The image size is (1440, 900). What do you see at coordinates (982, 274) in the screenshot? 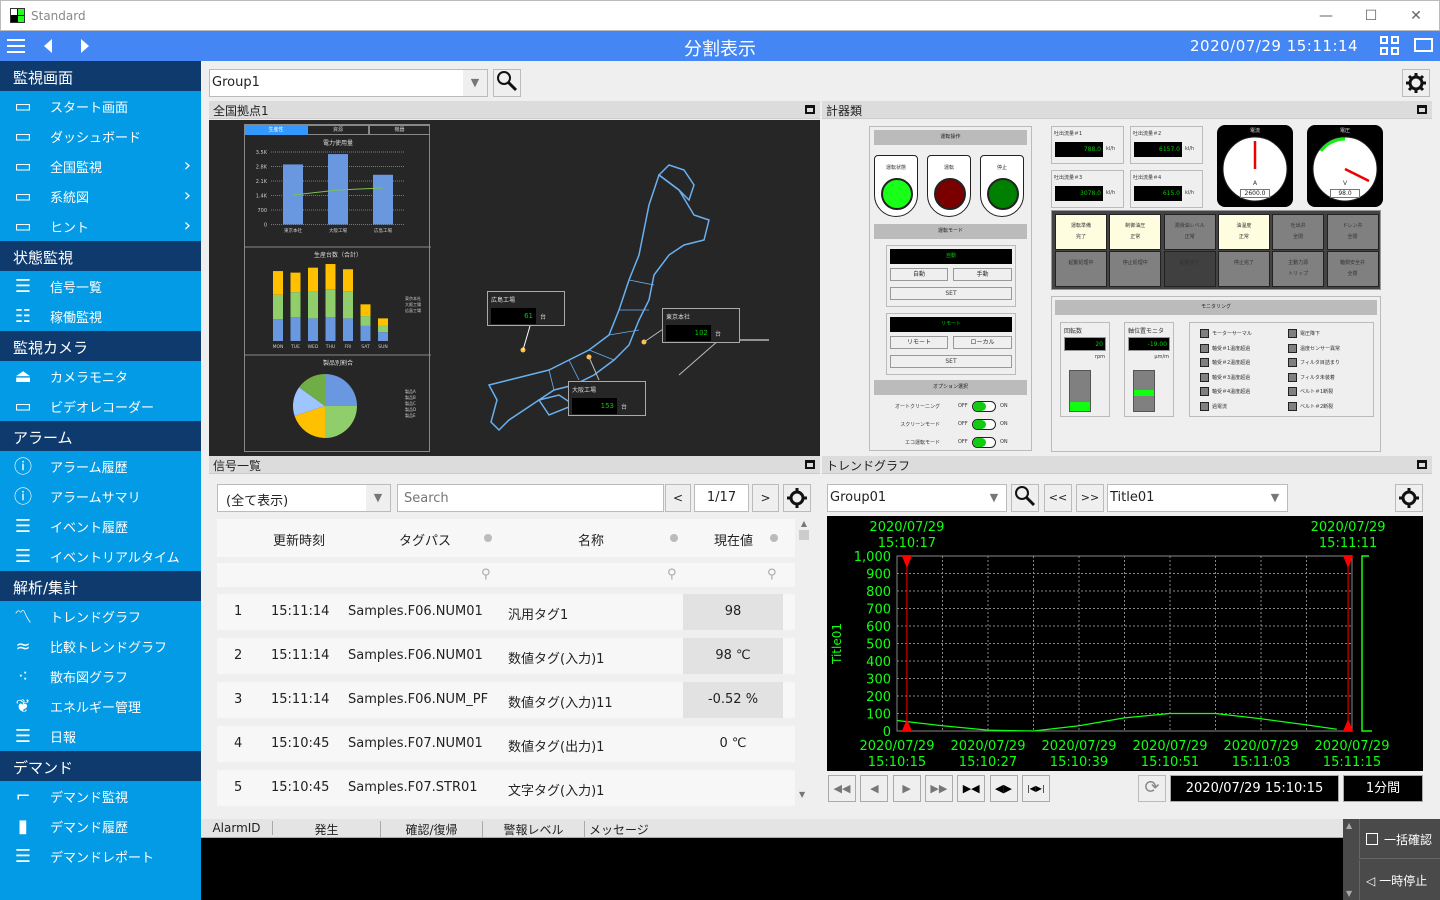
I see `manual-button: 手動` at bounding box center [982, 274].